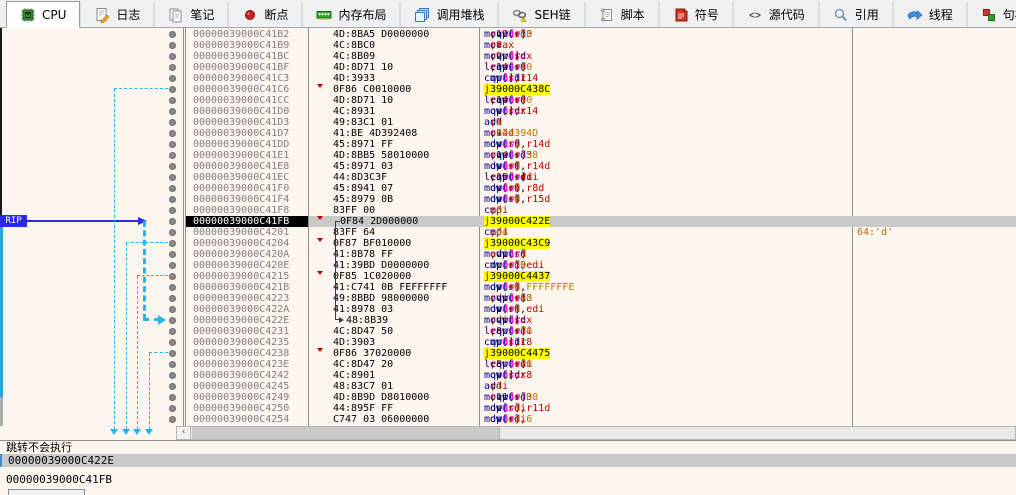  Describe the element at coordinates (126, 432) in the screenshot. I see `jump-arrow` at that location.